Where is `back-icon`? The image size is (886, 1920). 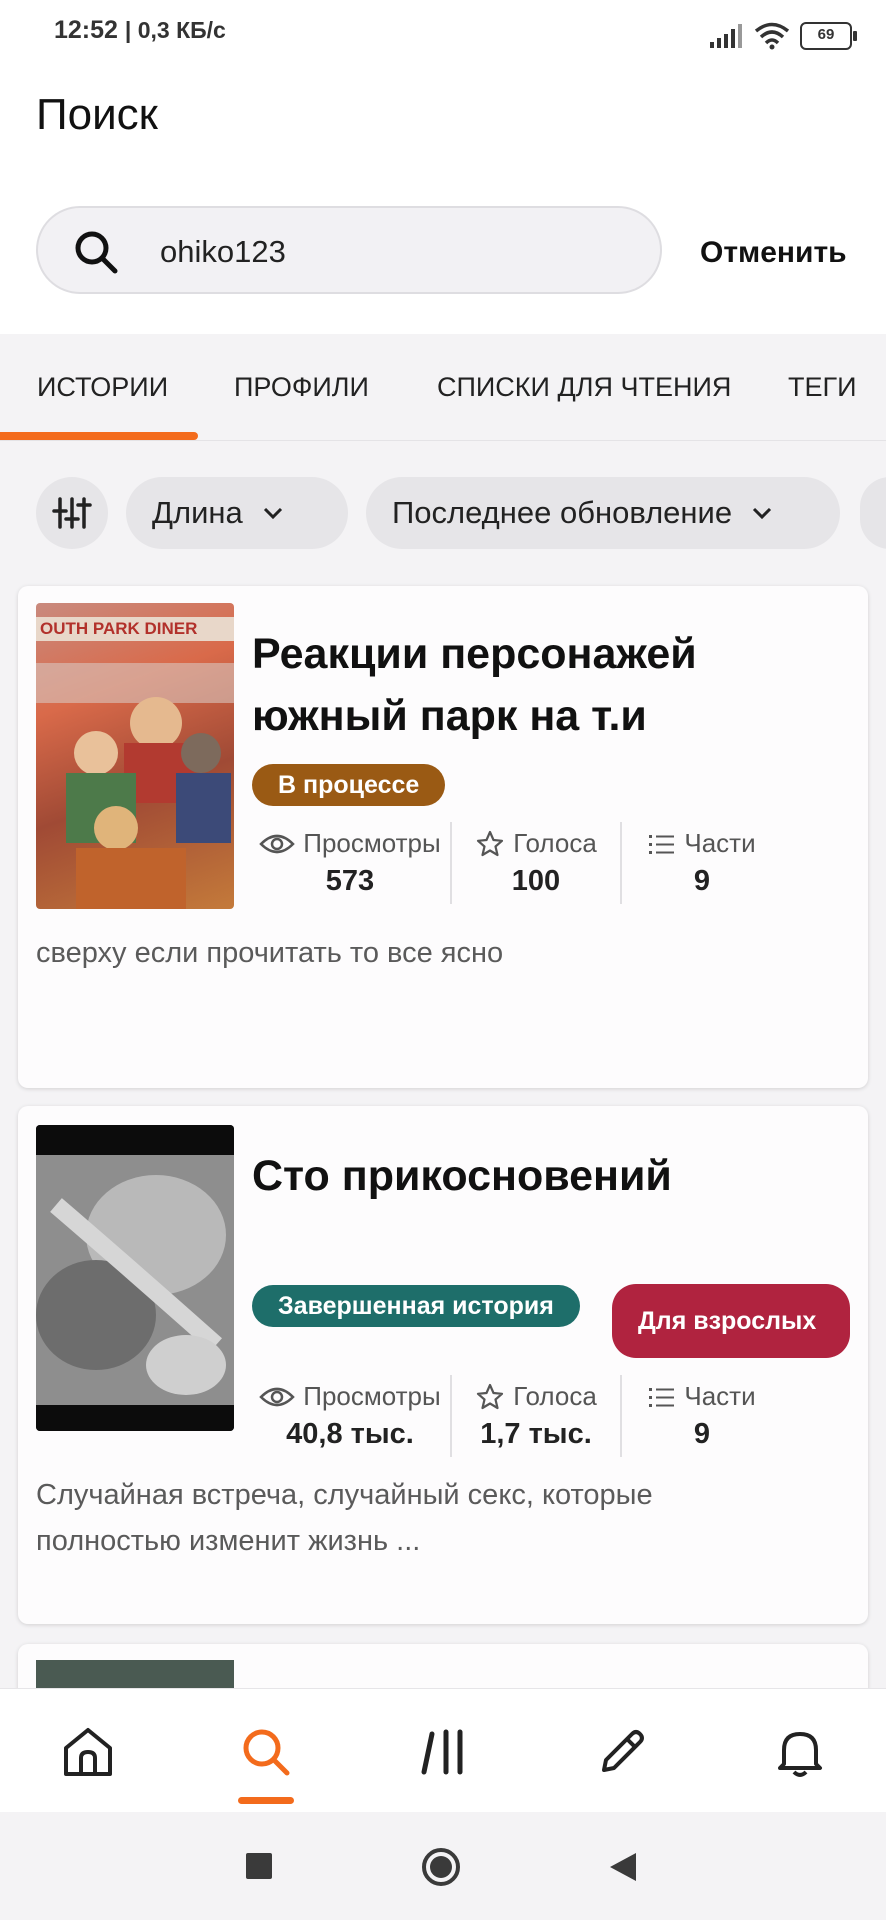
back-icon is located at coordinates (623, 1867).